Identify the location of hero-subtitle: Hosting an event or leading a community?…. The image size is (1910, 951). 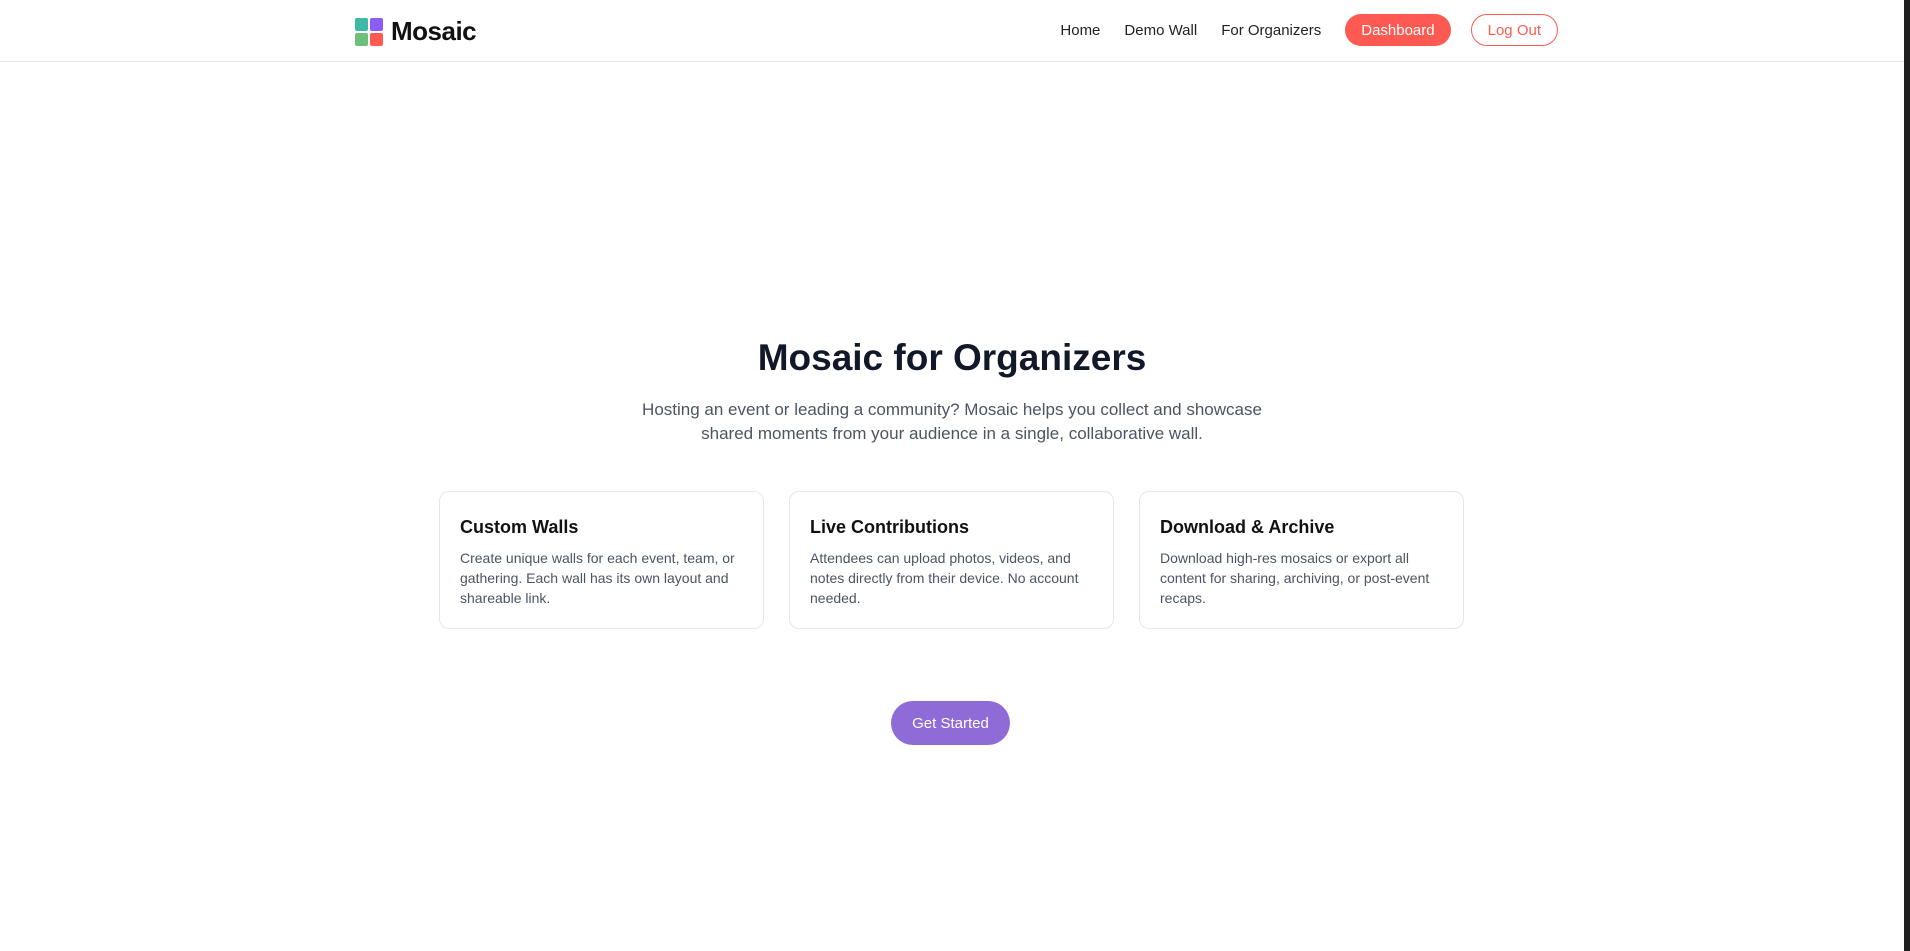
(952, 421).